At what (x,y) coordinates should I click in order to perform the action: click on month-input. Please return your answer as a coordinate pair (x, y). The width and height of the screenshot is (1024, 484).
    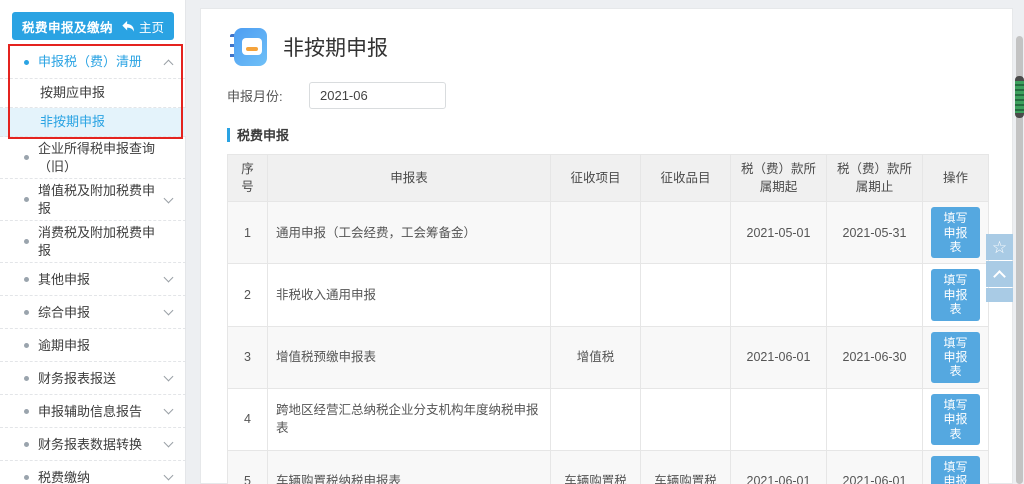
    Looking at the image, I should click on (377, 95).